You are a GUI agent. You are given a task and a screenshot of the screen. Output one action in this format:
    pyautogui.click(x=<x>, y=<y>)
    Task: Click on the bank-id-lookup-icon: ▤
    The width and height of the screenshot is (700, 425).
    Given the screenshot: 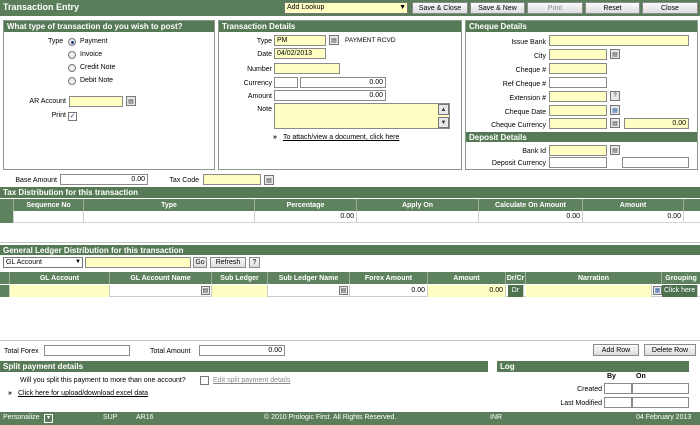 What is the action you would take?
    pyautogui.click(x=615, y=150)
    